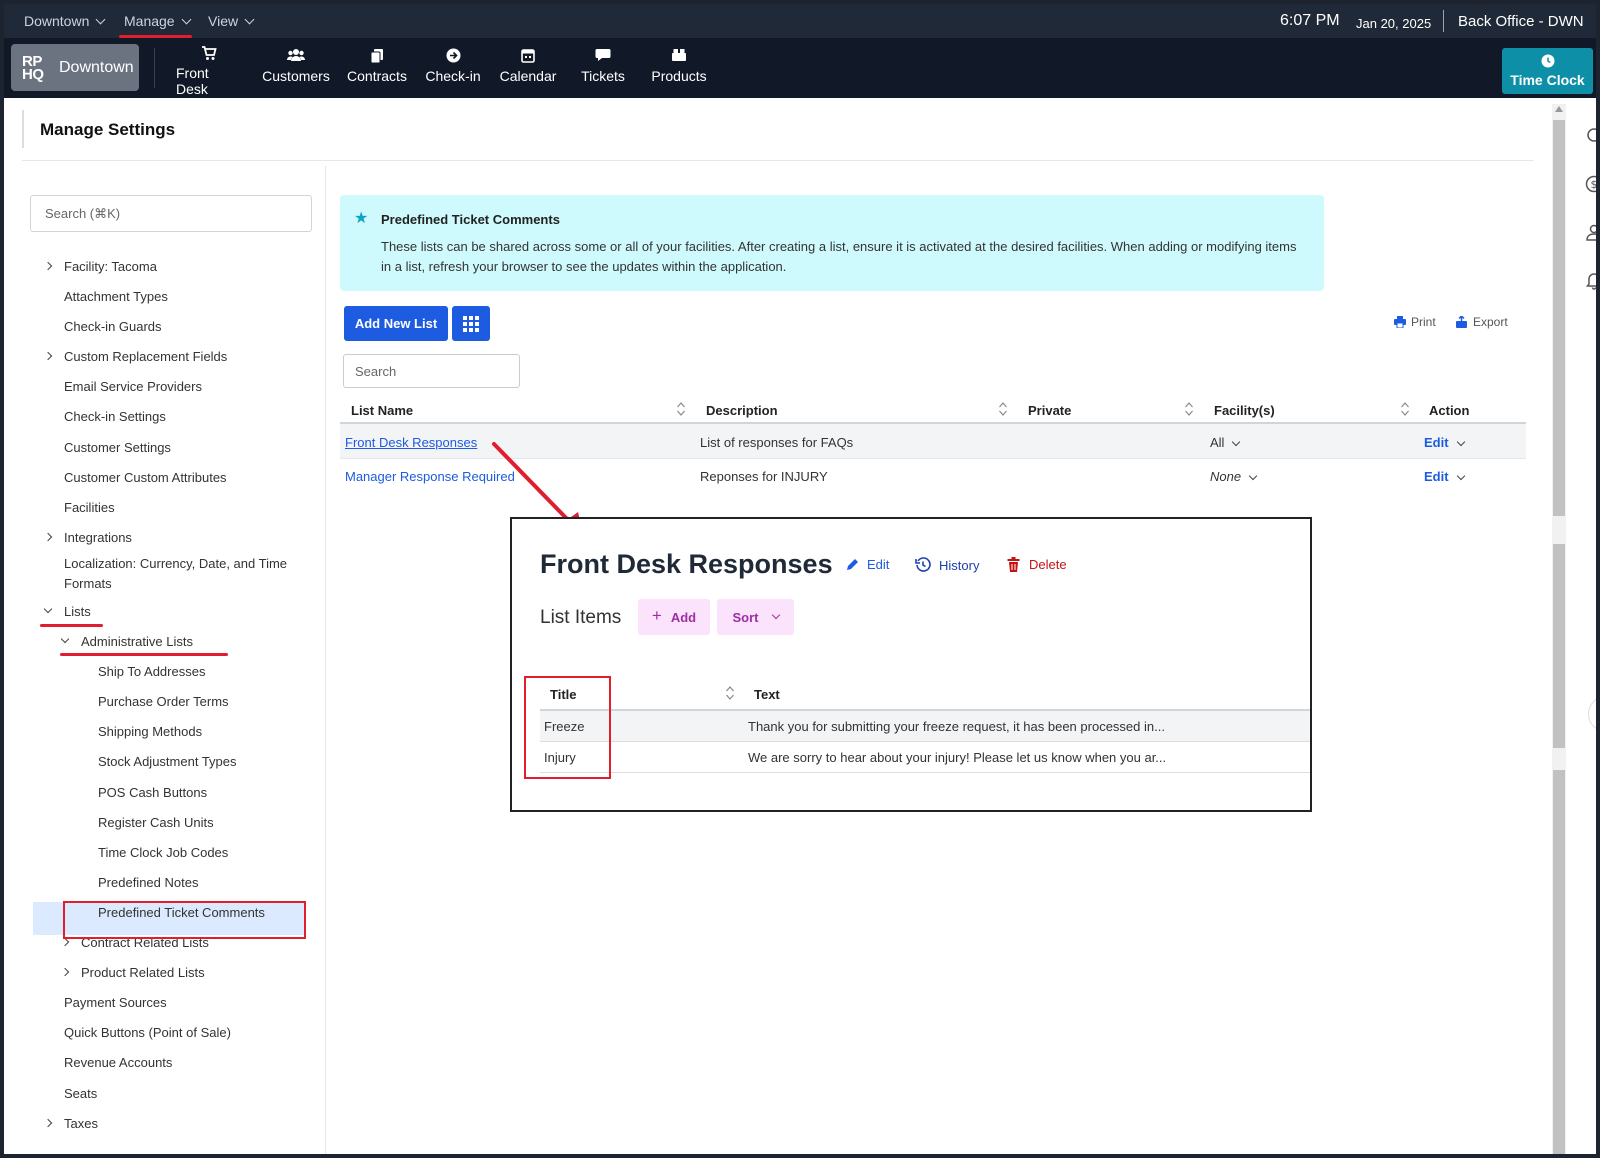  Describe the element at coordinates (1234, 476) in the screenshot. I see `facility-select: None` at that location.